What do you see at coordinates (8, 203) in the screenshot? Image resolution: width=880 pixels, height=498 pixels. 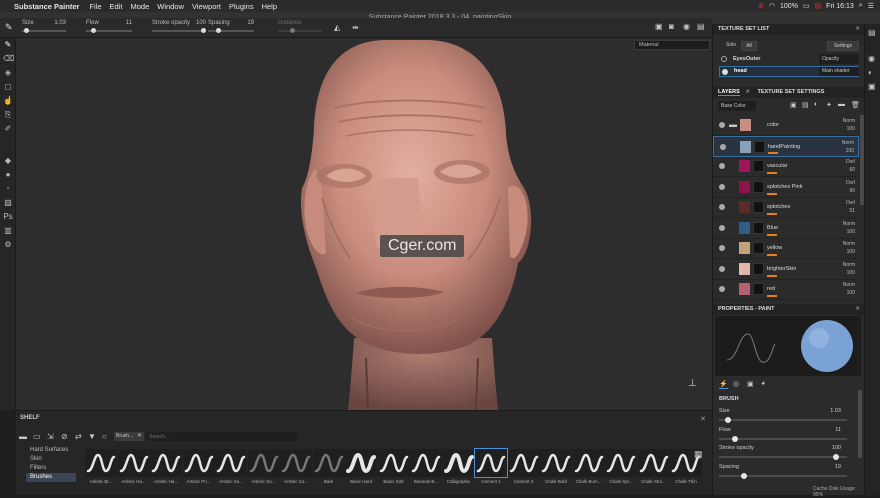 I see `bake-icon: ▨` at bounding box center [8, 203].